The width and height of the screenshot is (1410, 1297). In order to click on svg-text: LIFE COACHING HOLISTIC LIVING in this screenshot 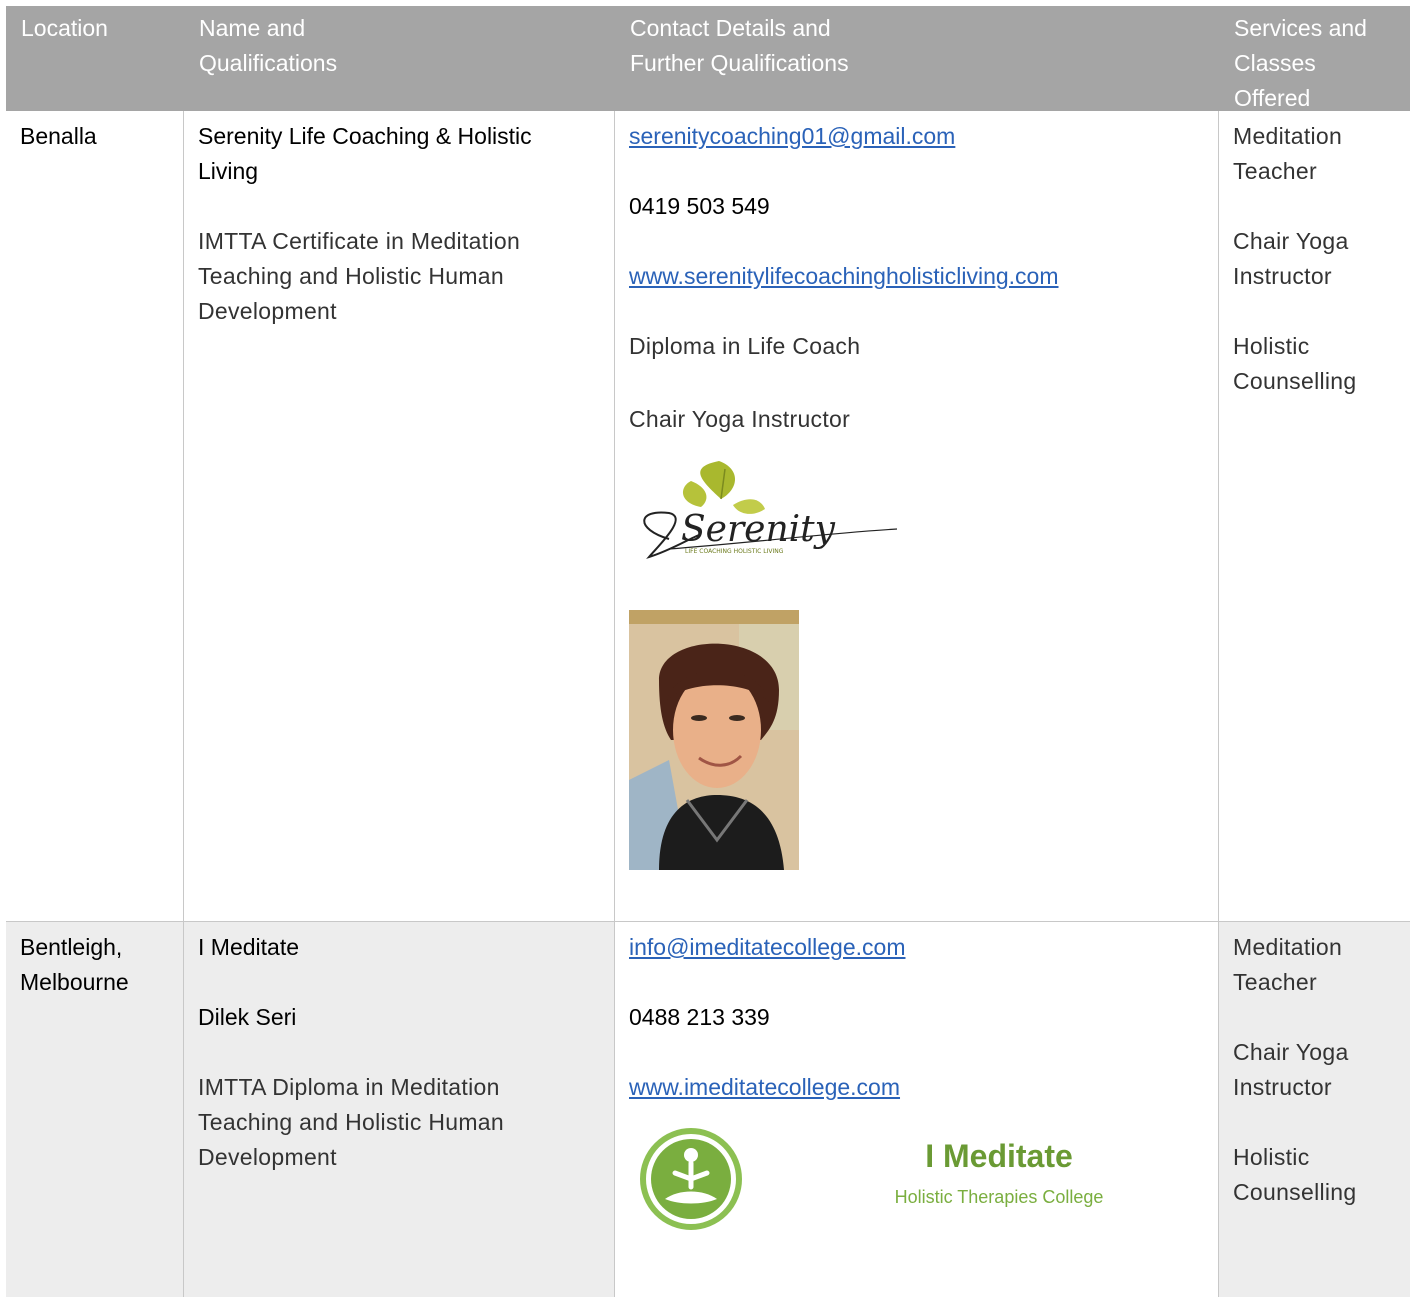, I will do `click(734, 551)`.